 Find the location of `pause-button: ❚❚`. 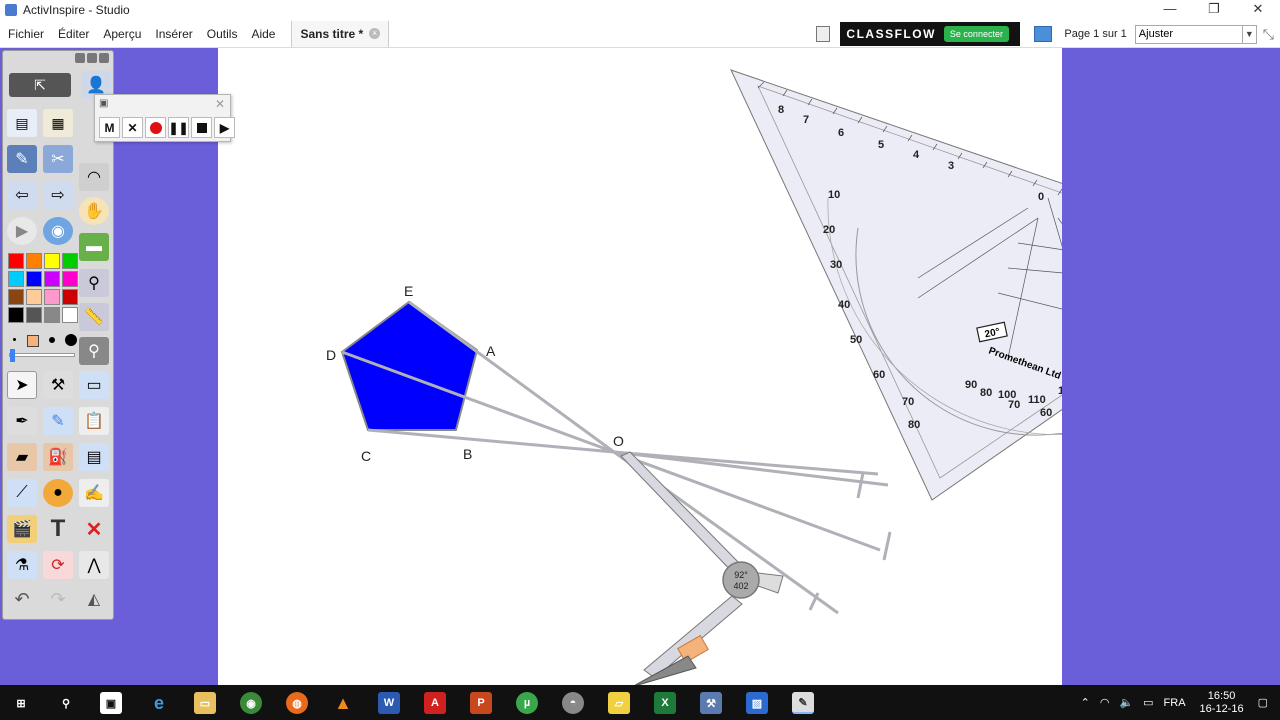

pause-button: ❚❚ is located at coordinates (178, 127).